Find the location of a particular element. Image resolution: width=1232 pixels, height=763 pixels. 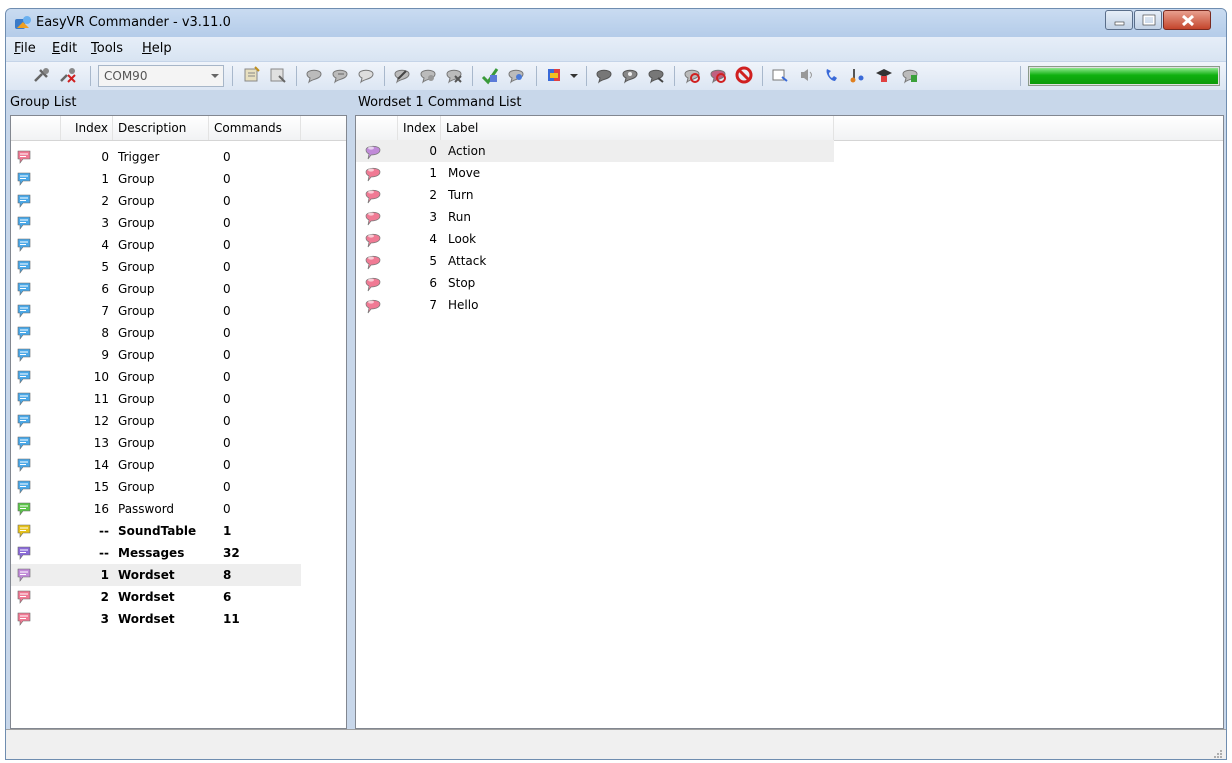

command-row: 4 Look is located at coordinates (595, 239).